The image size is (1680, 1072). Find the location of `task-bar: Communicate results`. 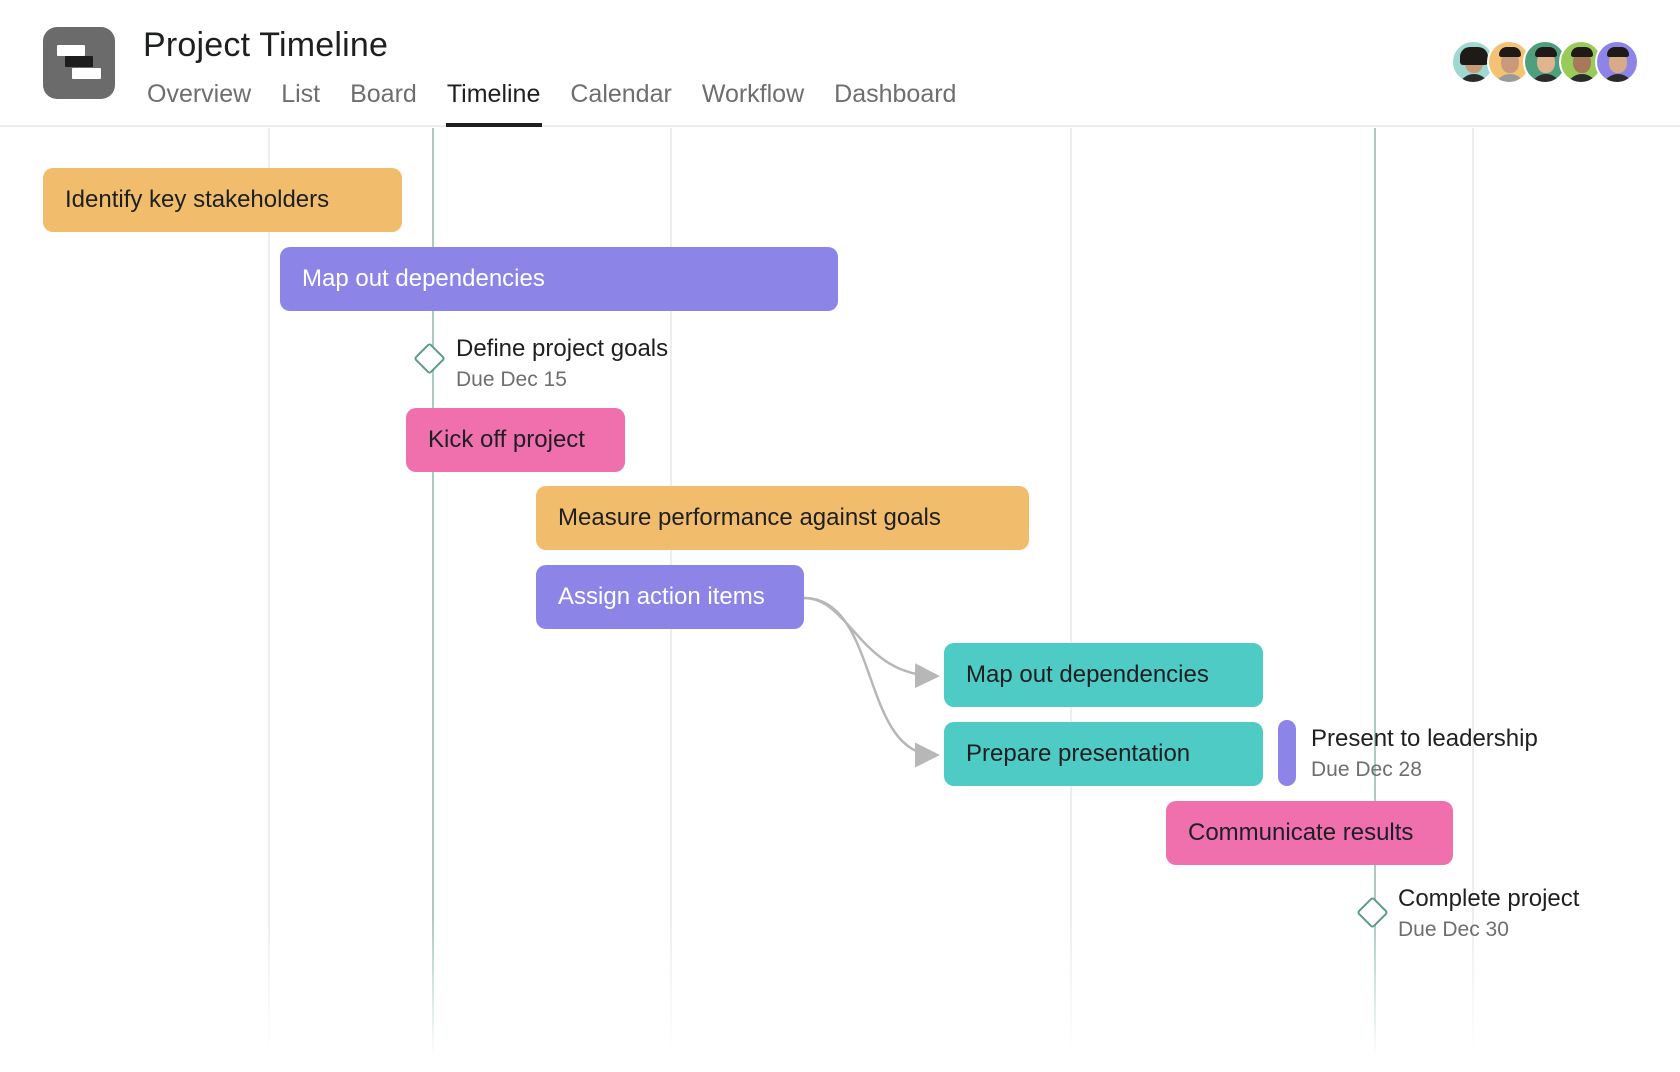

task-bar: Communicate results is located at coordinates (1309, 833).